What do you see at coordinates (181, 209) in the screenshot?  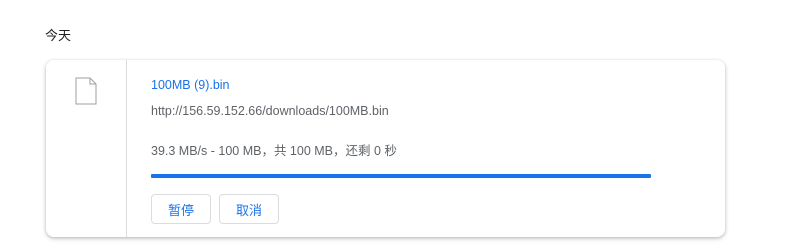 I see `pause-button: 暂停` at bounding box center [181, 209].